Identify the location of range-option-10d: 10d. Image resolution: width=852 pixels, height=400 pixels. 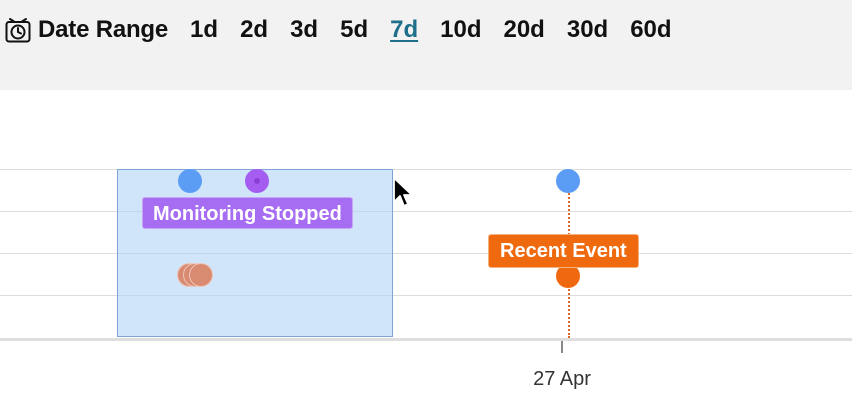
(460, 30).